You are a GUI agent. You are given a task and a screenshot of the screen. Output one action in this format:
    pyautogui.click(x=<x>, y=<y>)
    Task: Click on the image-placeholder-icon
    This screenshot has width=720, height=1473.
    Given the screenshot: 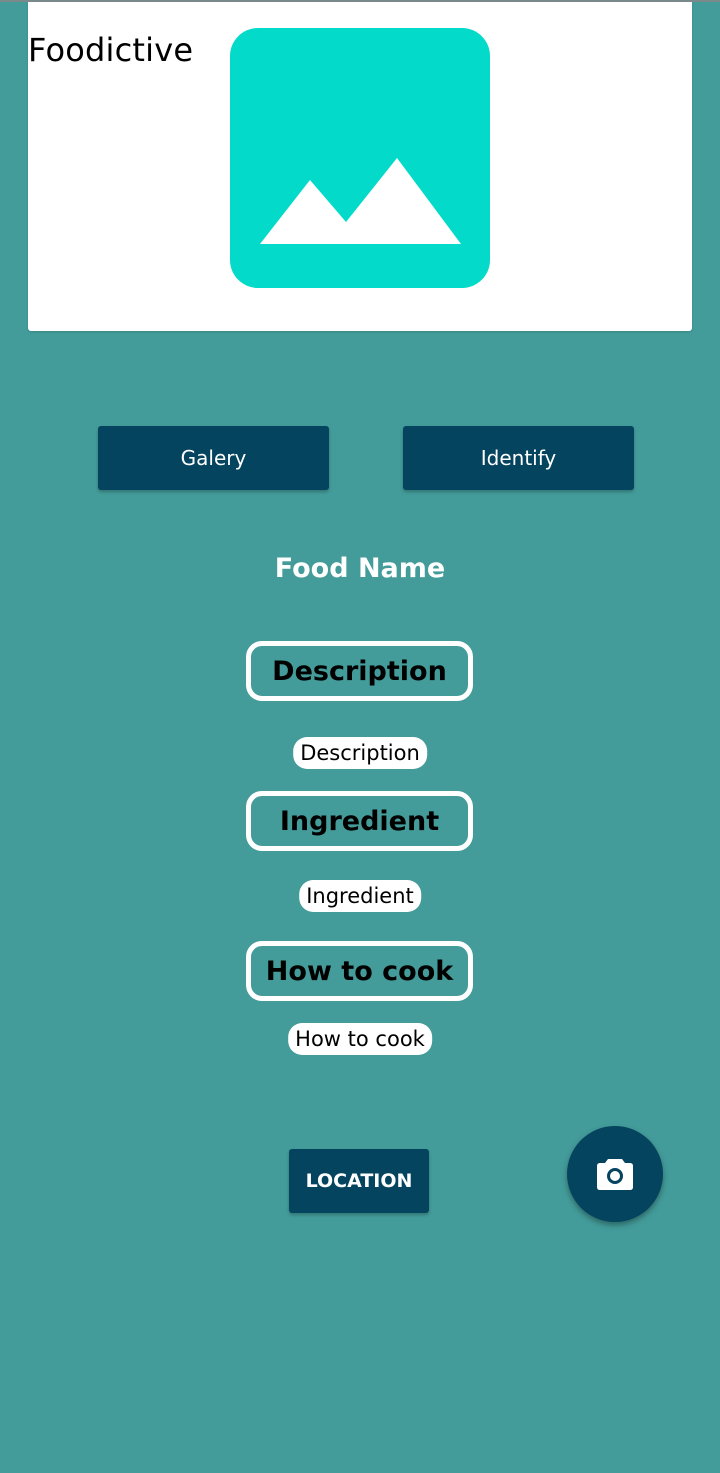 What is the action you would take?
    pyautogui.click(x=360, y=158)
    